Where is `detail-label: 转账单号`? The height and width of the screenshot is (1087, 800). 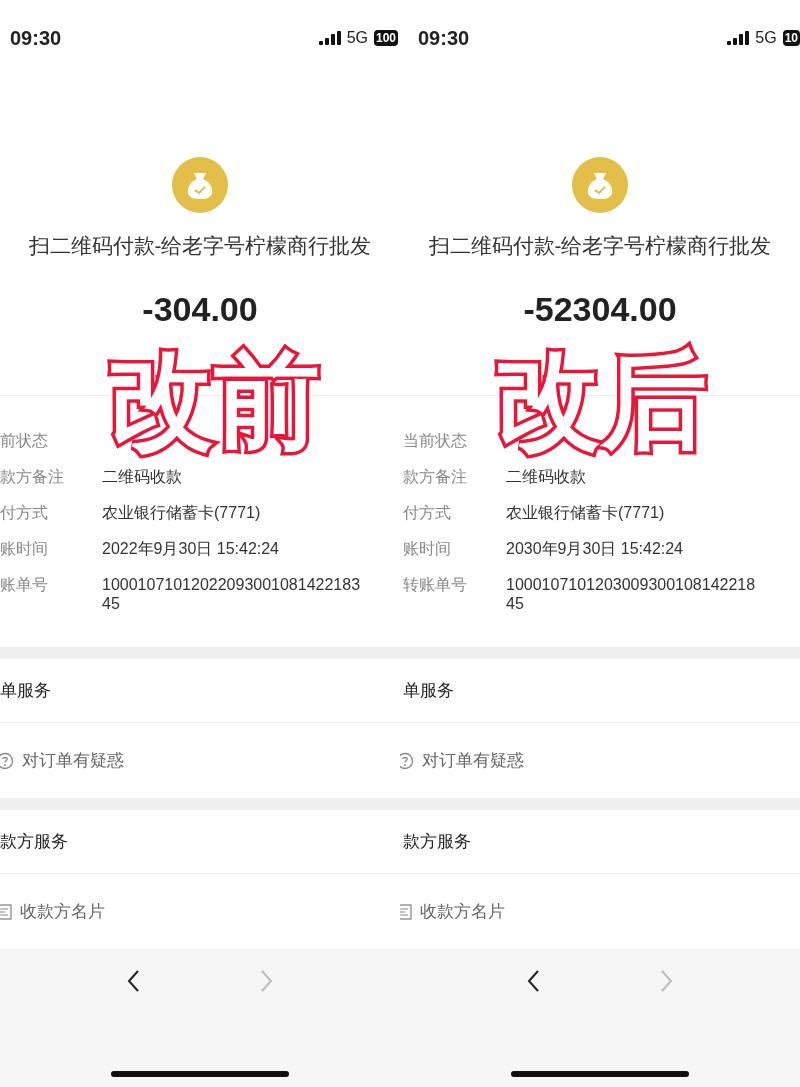
detail-label: 转账单号 is located at coordinates (435, 585).